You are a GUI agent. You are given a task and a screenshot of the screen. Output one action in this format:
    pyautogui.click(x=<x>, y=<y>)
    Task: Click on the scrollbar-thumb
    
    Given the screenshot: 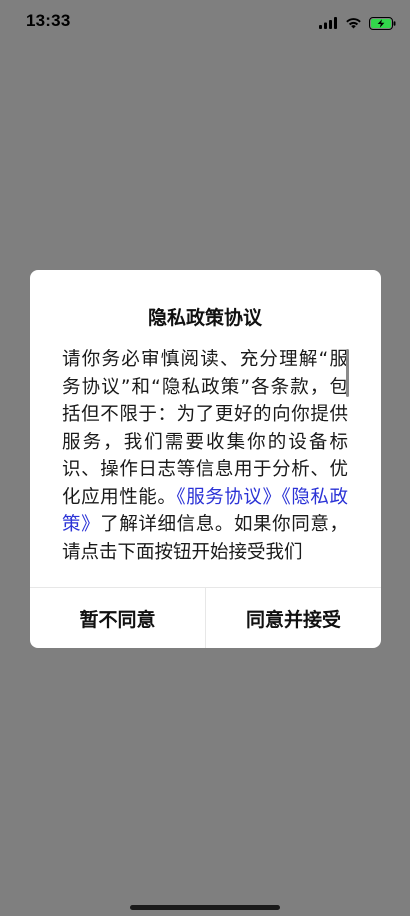 What is the action you would take?
    pyautogui.click(x=347, y=373)
    